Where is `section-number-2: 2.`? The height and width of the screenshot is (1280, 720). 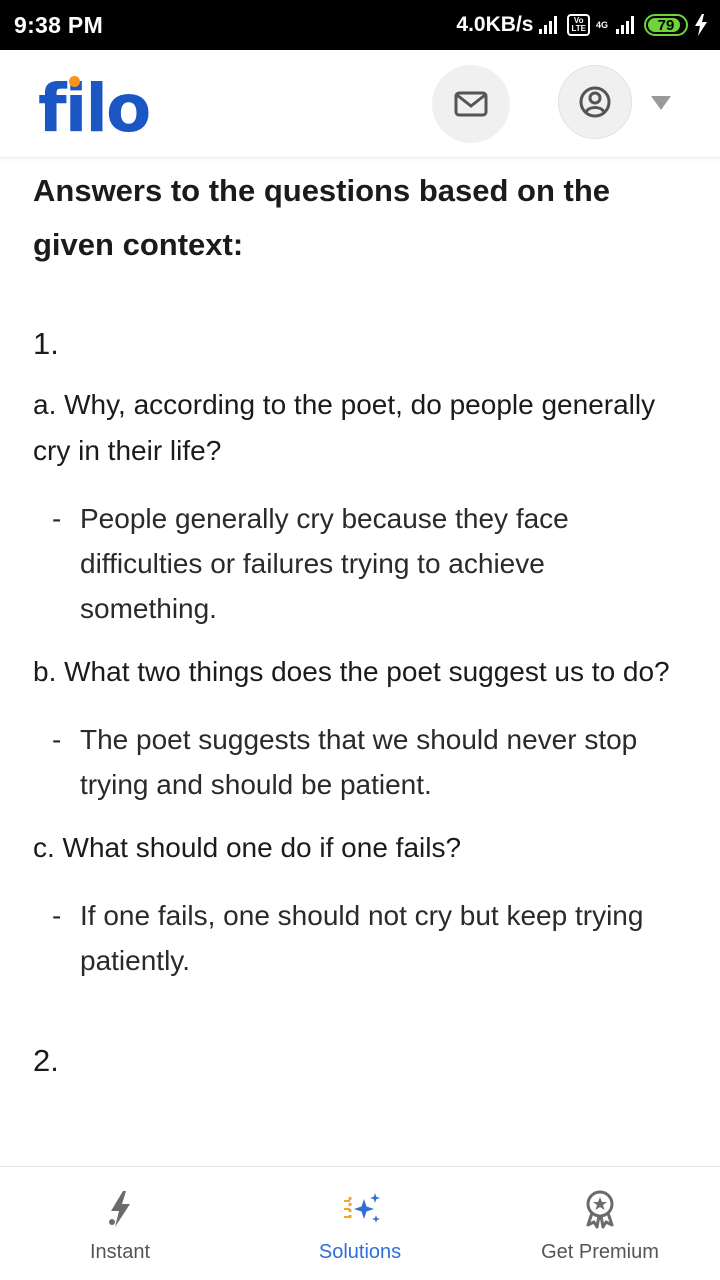 section-number-2: 2. is located at coordinates (46, 1060).